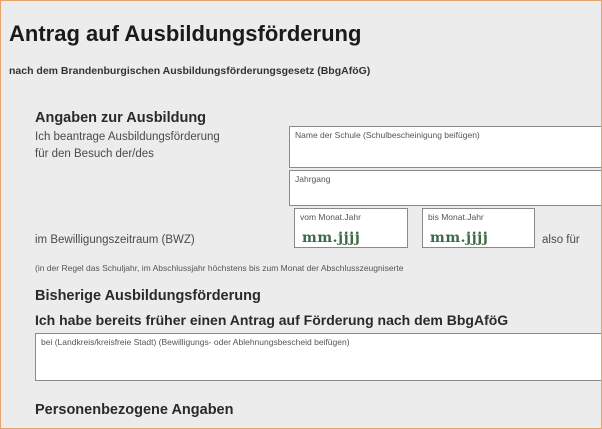  I want to click on section-heading-ausbildung: Angaben zur Ausbildung, so click(121, 118).